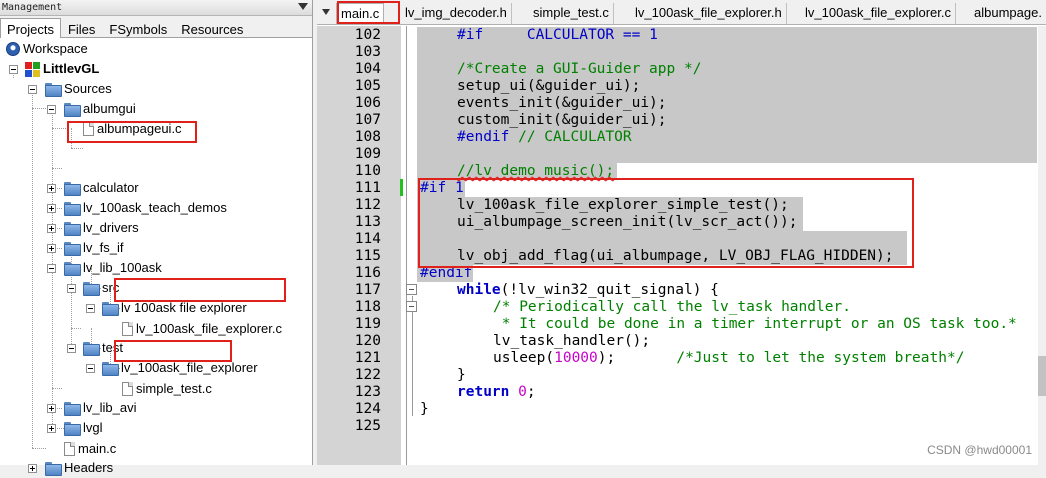  I want to click on highlight-albumpageui, so click(132, 132).